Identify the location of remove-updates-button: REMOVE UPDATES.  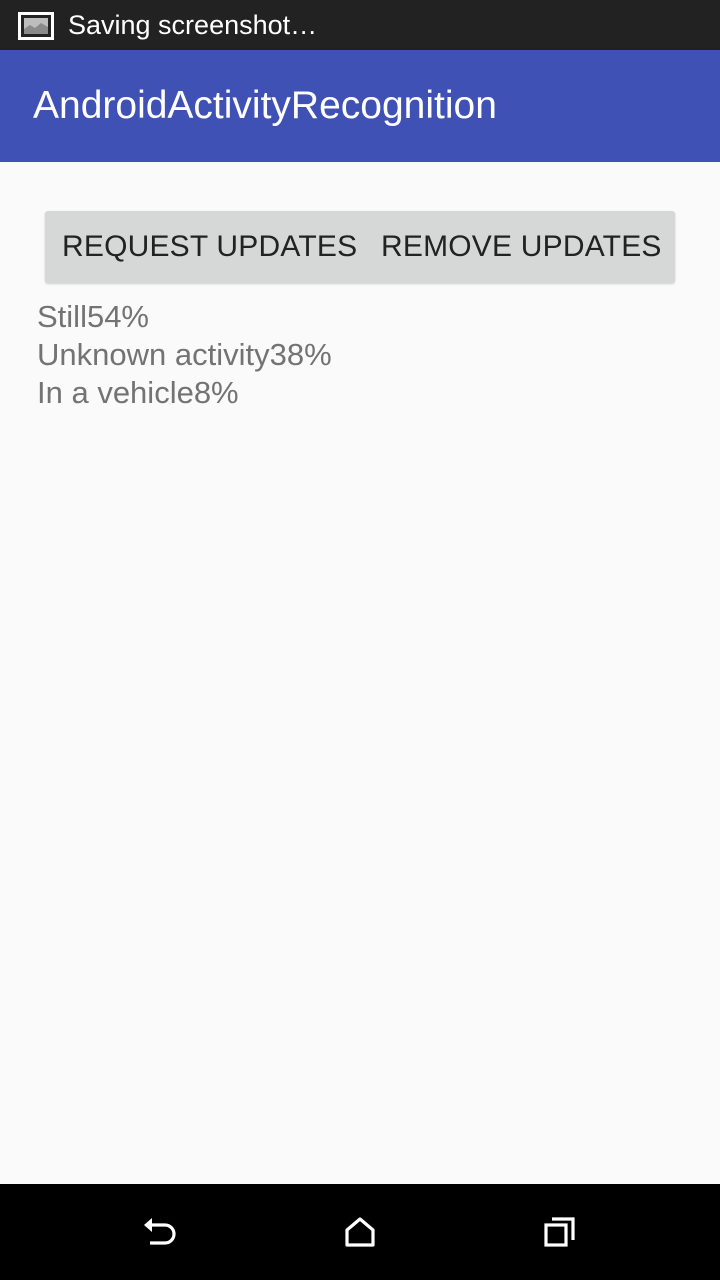
(521, 247).